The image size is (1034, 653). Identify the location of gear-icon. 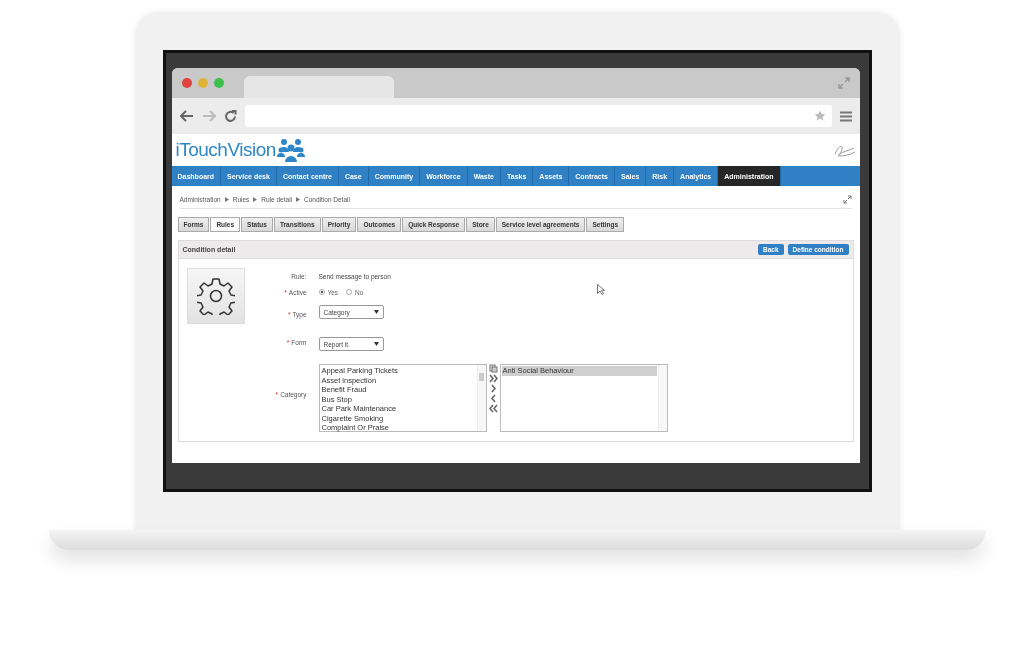
(215, 296).